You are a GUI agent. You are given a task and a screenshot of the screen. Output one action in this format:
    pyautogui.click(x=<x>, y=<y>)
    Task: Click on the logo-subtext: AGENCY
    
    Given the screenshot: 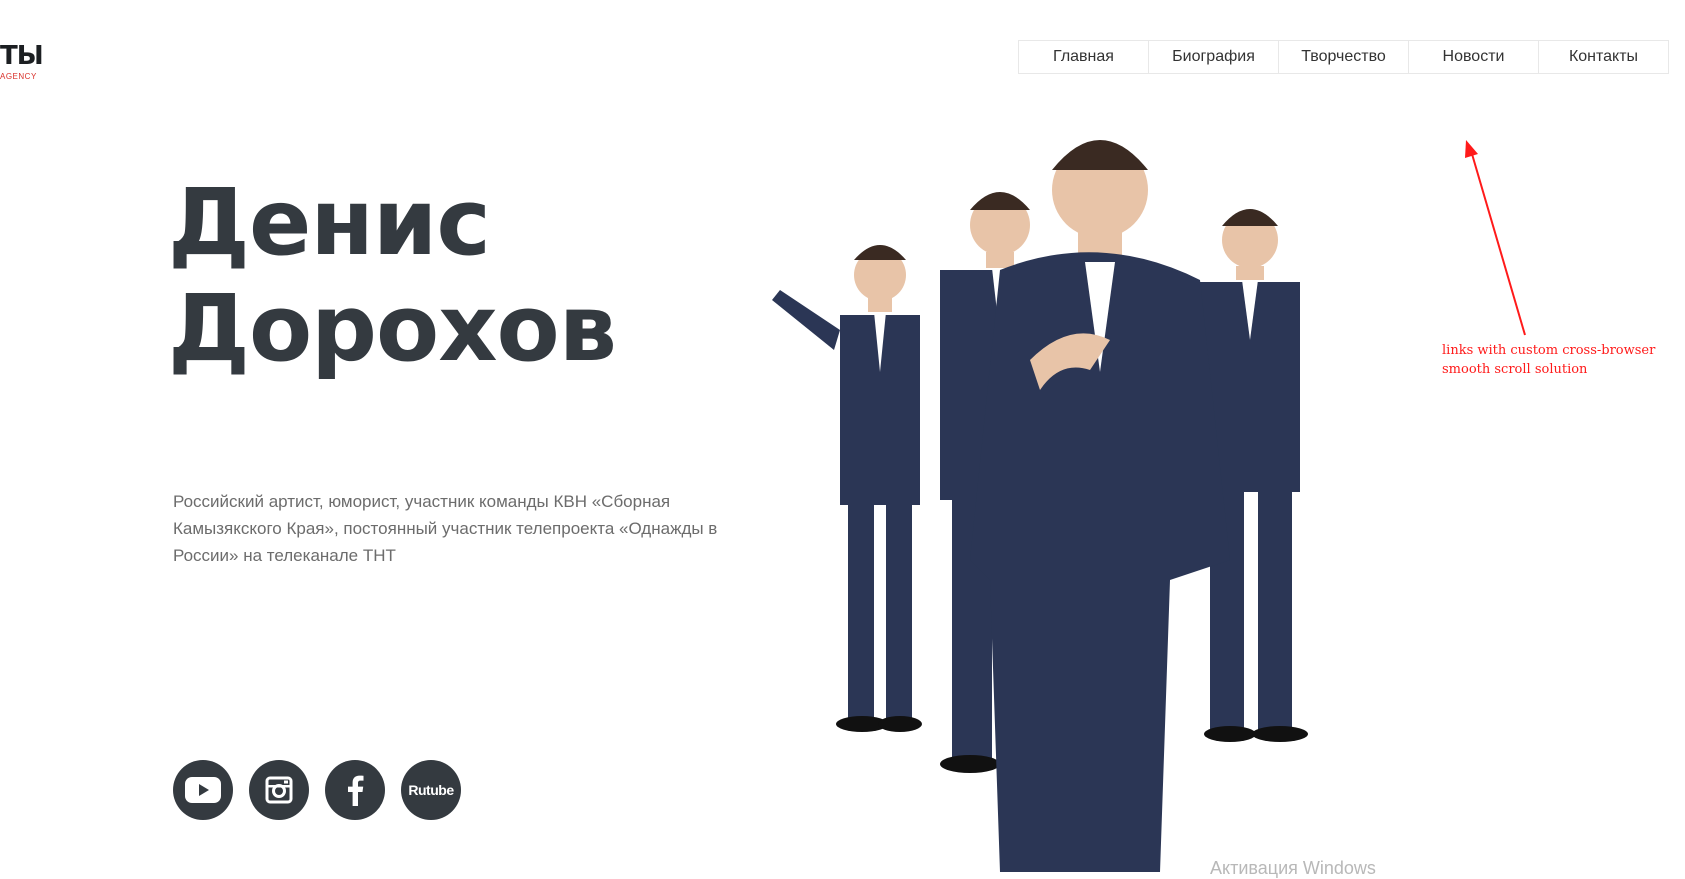 What is the action you would take?
    pyautogui.click(x=18, y=76)
    